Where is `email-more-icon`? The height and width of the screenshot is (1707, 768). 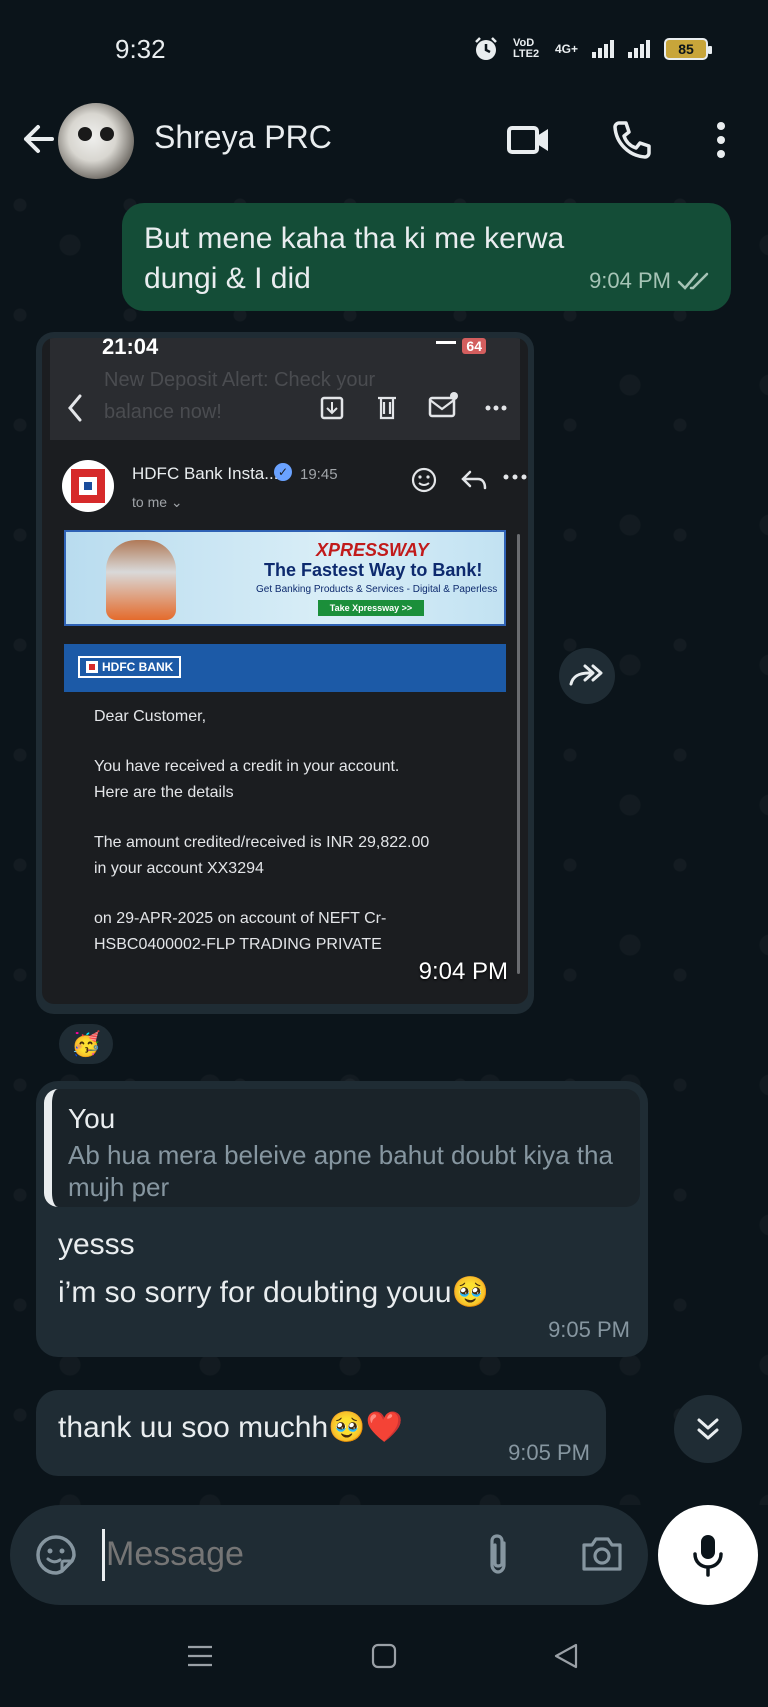 email-more-icon is located at coordinates (515, 477).